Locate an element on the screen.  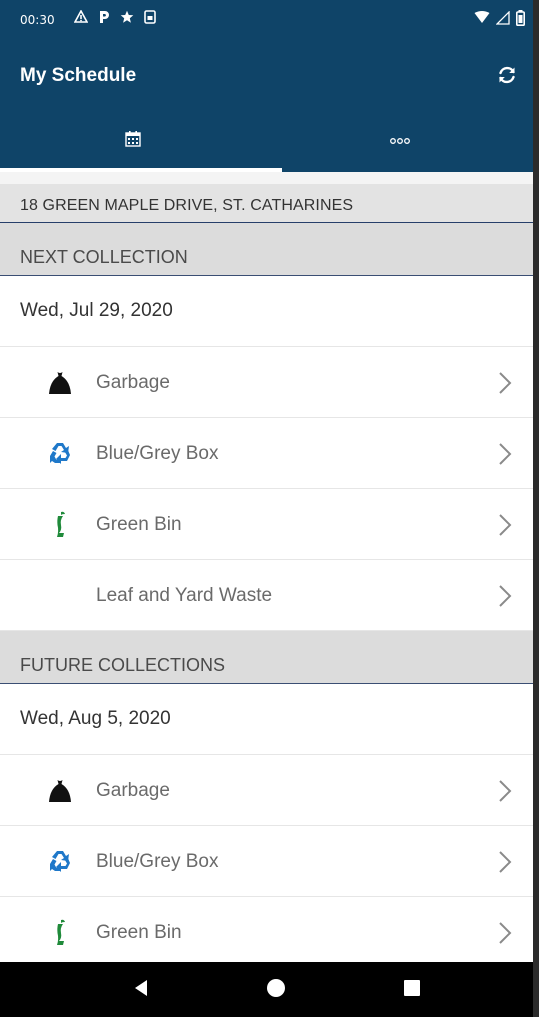
recents-icon is located at coordinates (412, 990).